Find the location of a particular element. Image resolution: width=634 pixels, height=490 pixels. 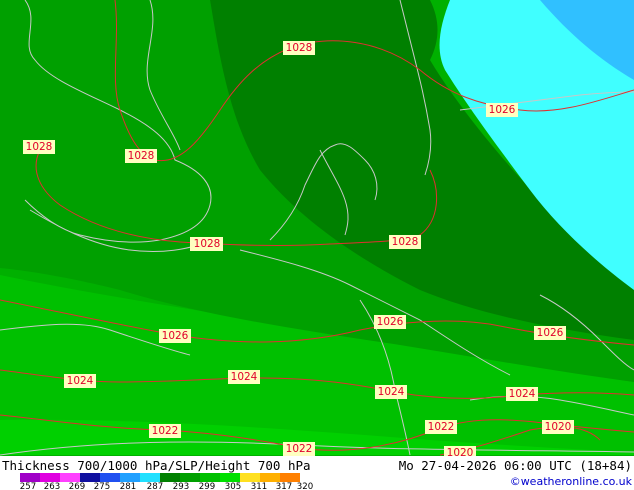

legend-value: 320 is located at coordinates (305, 486).